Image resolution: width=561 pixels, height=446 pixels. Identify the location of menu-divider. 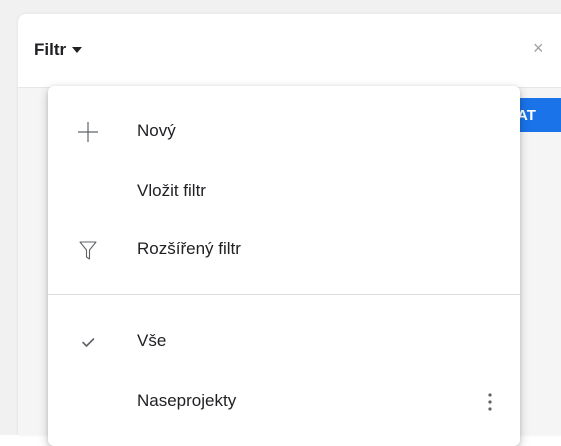
(284, 294).